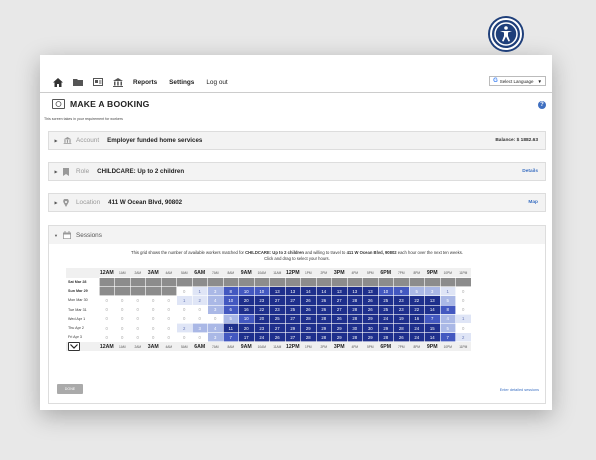 Image resolution: width=596 pixels, height=460 pixels. I want to click on location-panel: ▶ Location 411 W Ocean Blvd, 90802 Map, so click(297, 202).